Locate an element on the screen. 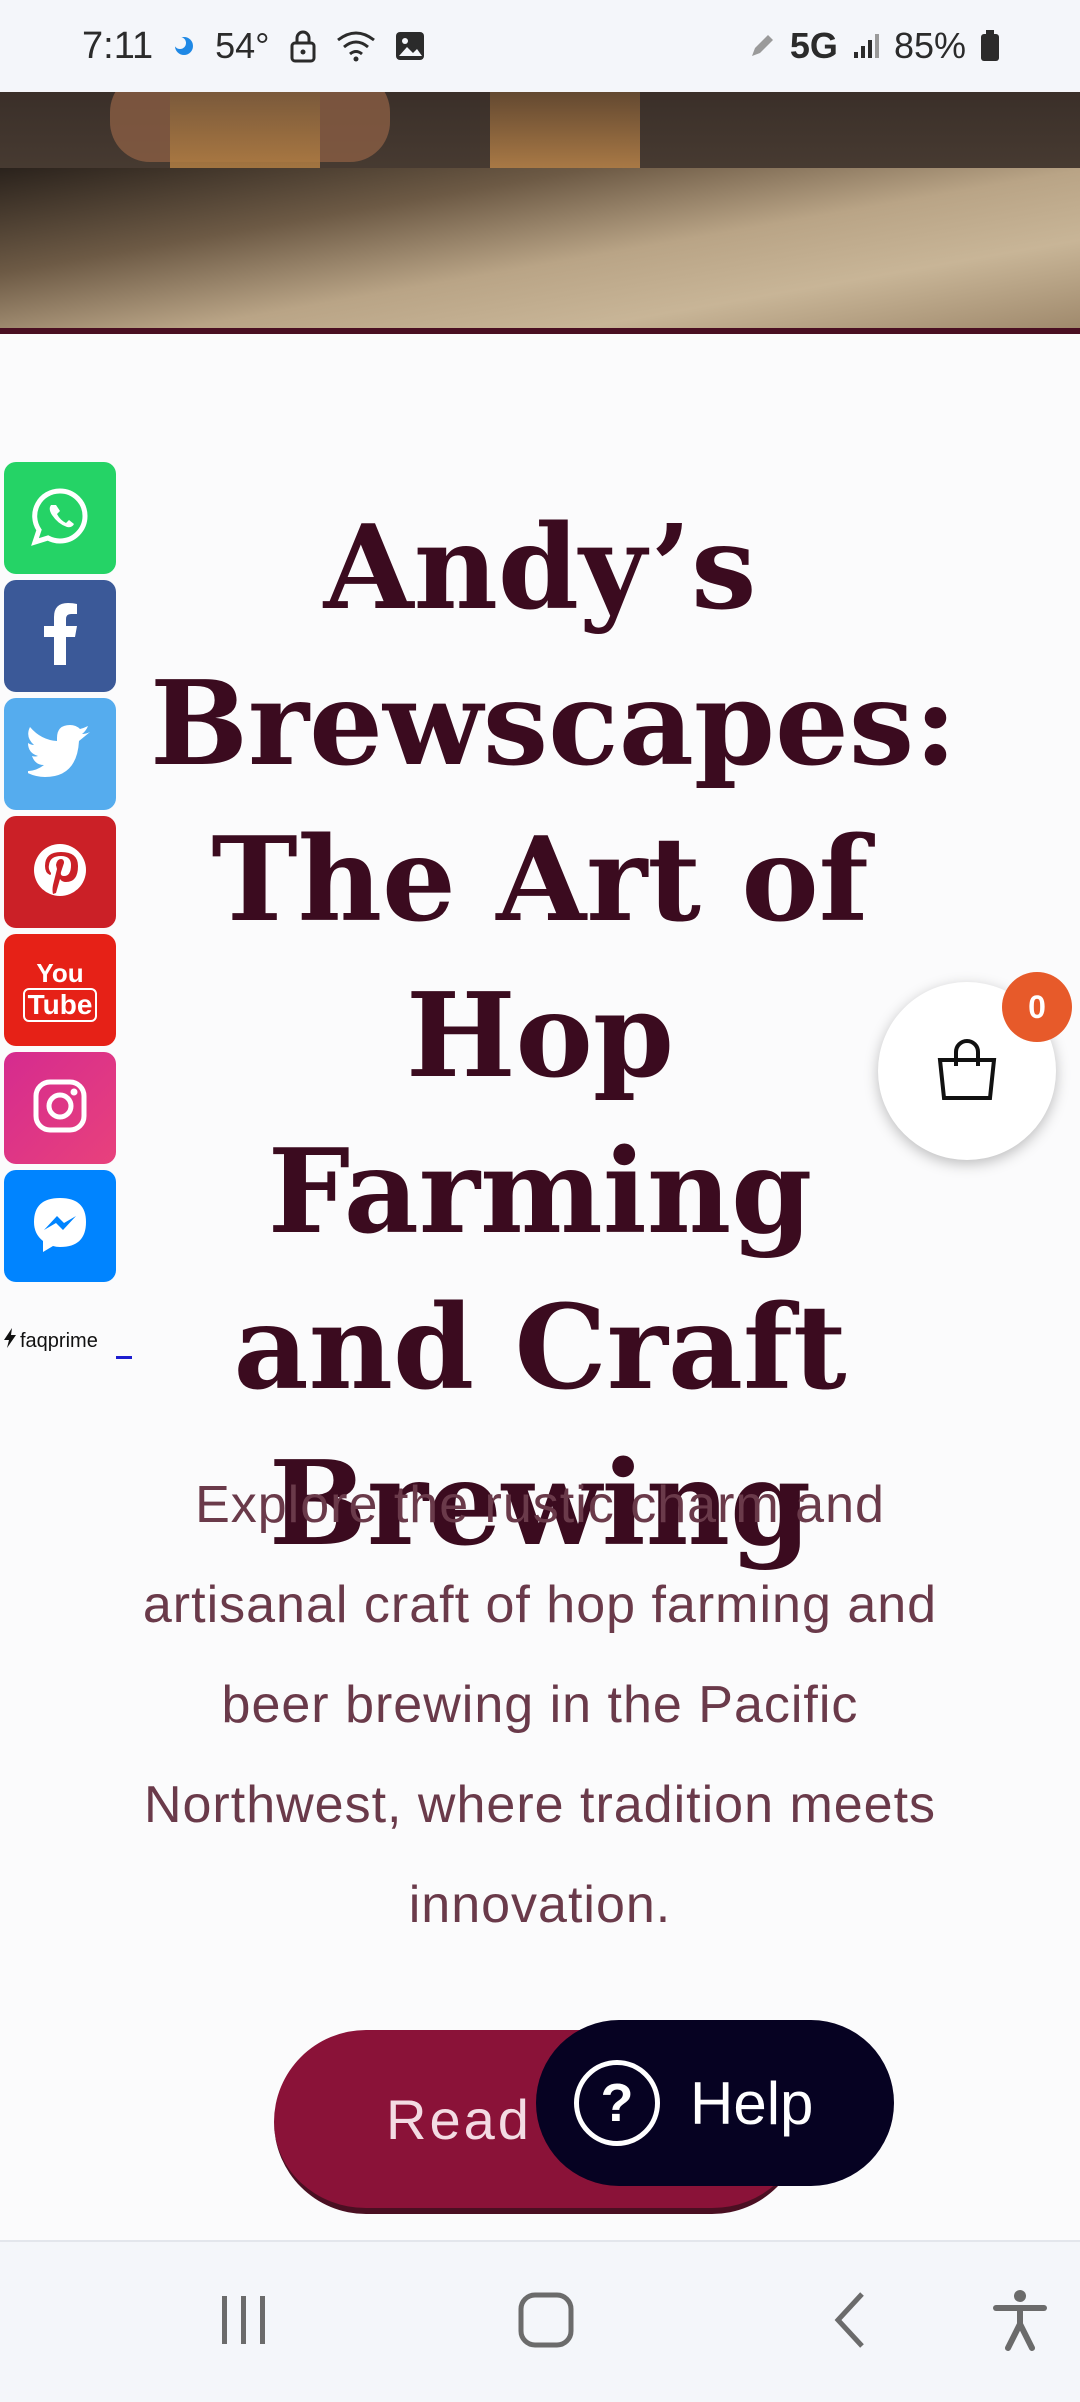 This screenshot has width=1080, height=2402. wifi-icon is located at coordinates (356, 46).